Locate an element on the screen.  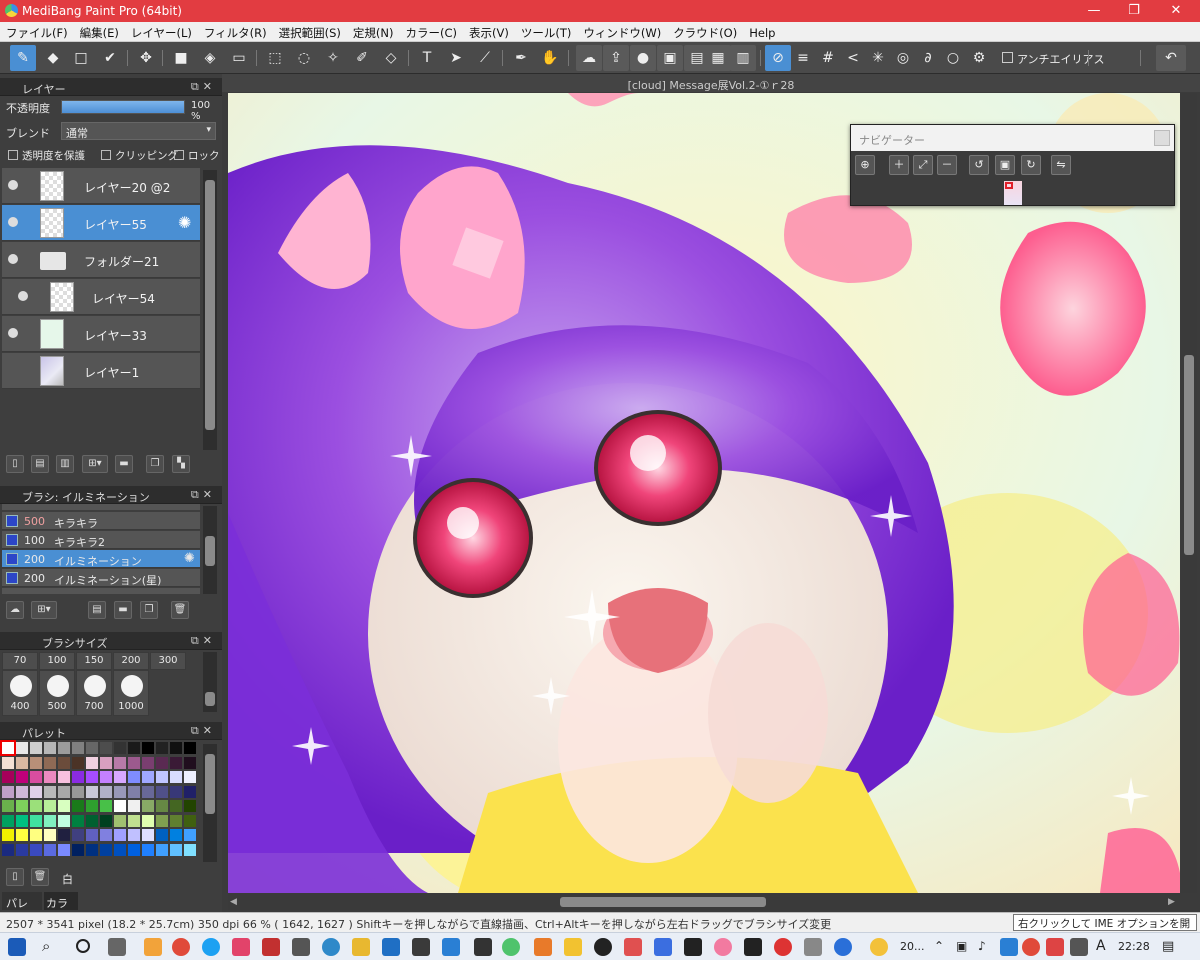
twitter-icon is located at coordinates (211, 947).